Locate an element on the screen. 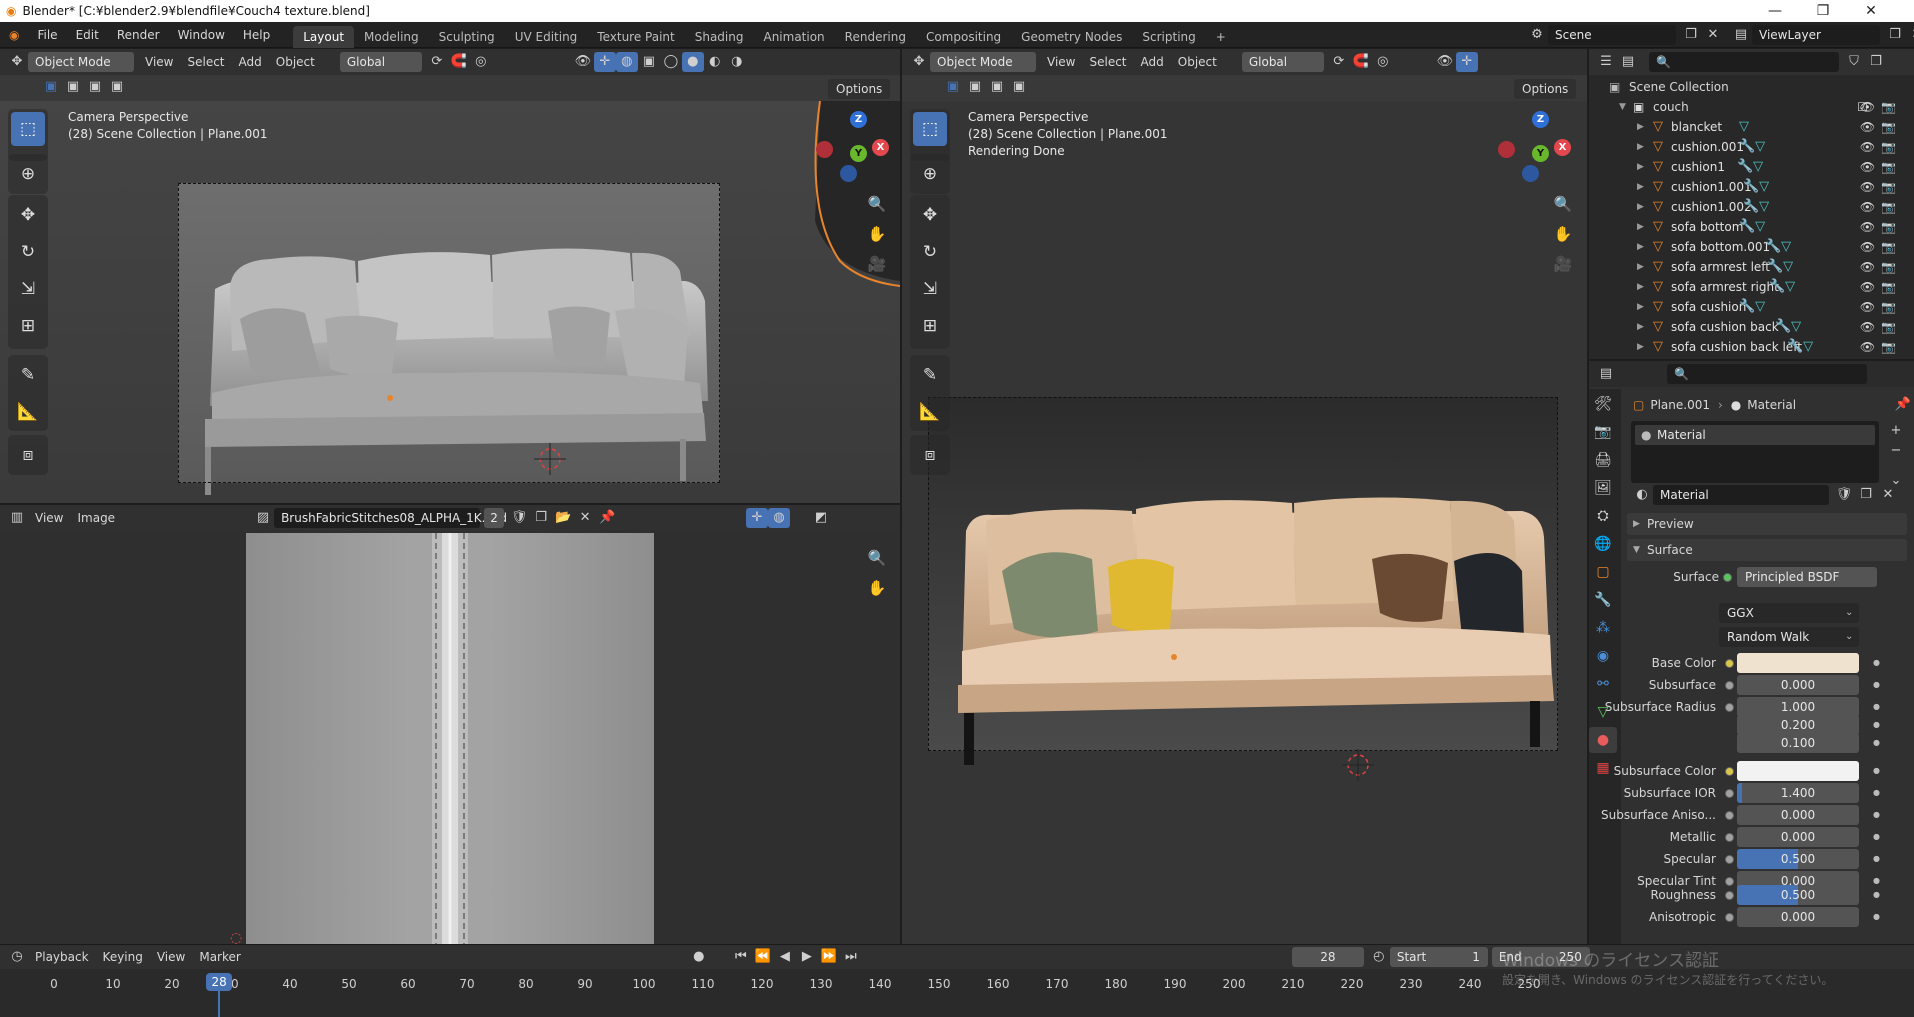  visibility-icon: 👁 is located at coordinates (583, 62).